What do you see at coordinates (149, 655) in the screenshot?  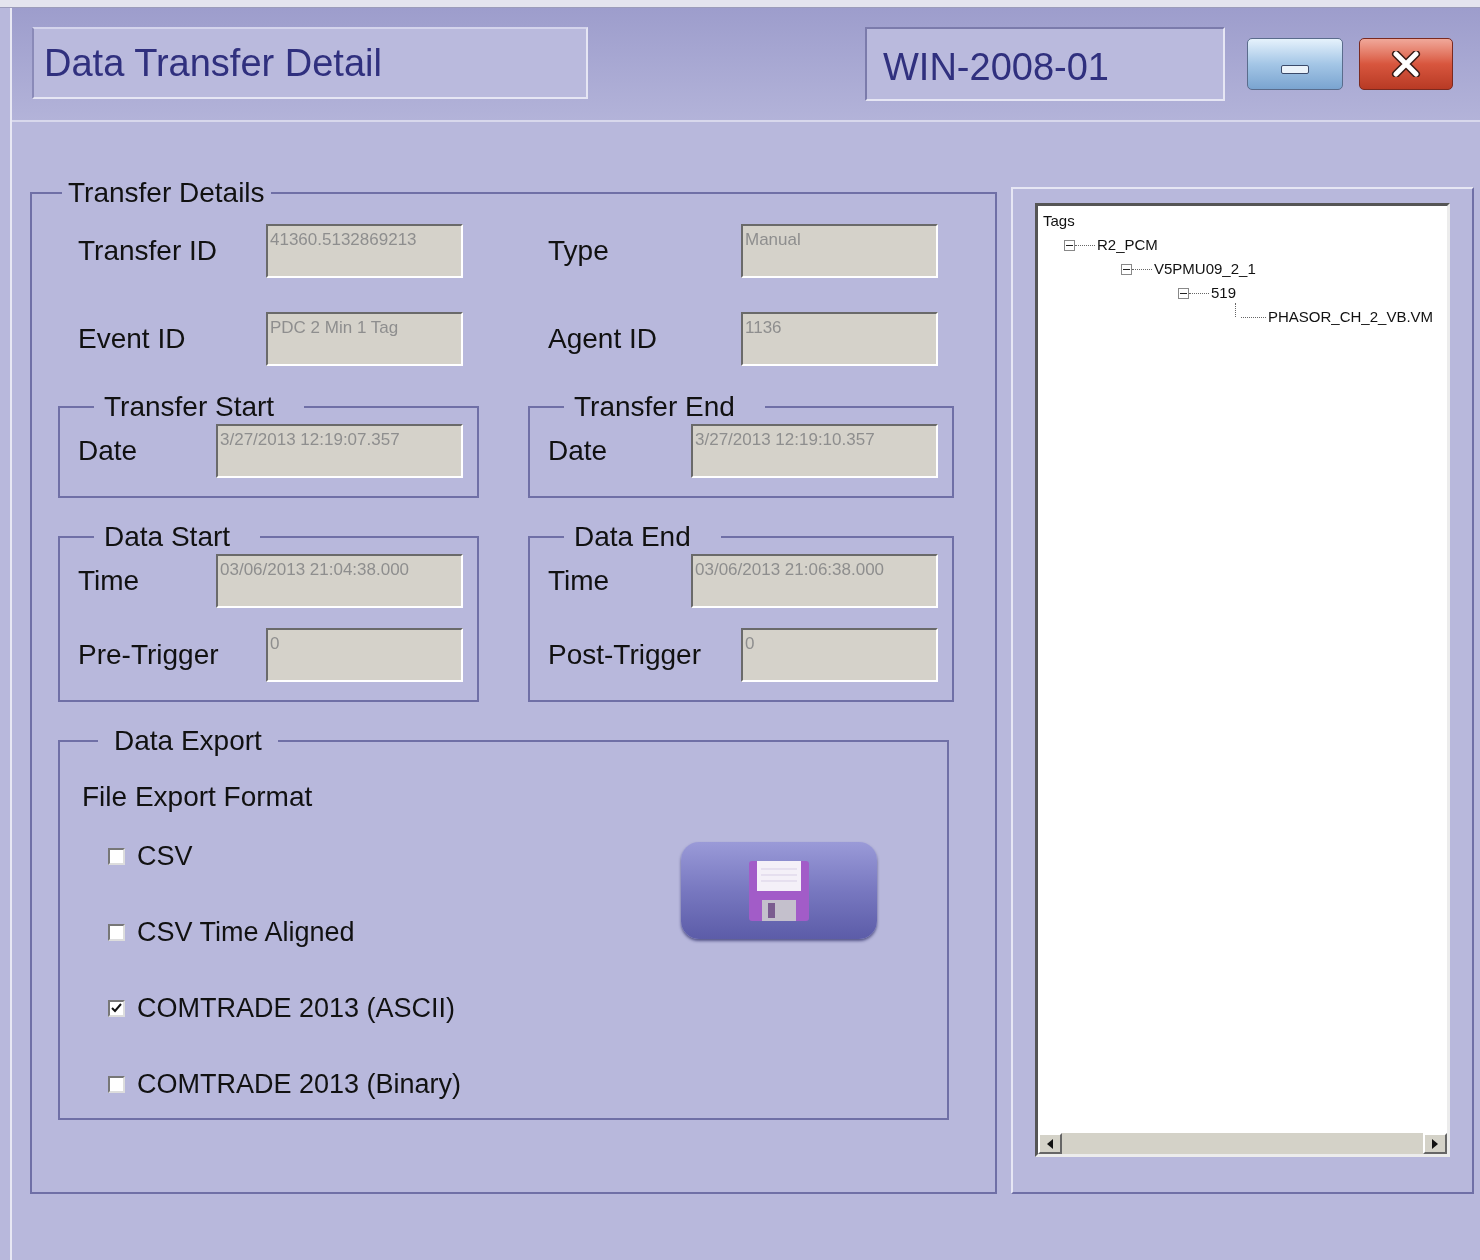 I see `field-label: Pre-Trigger` at bounding box center [149, 655].